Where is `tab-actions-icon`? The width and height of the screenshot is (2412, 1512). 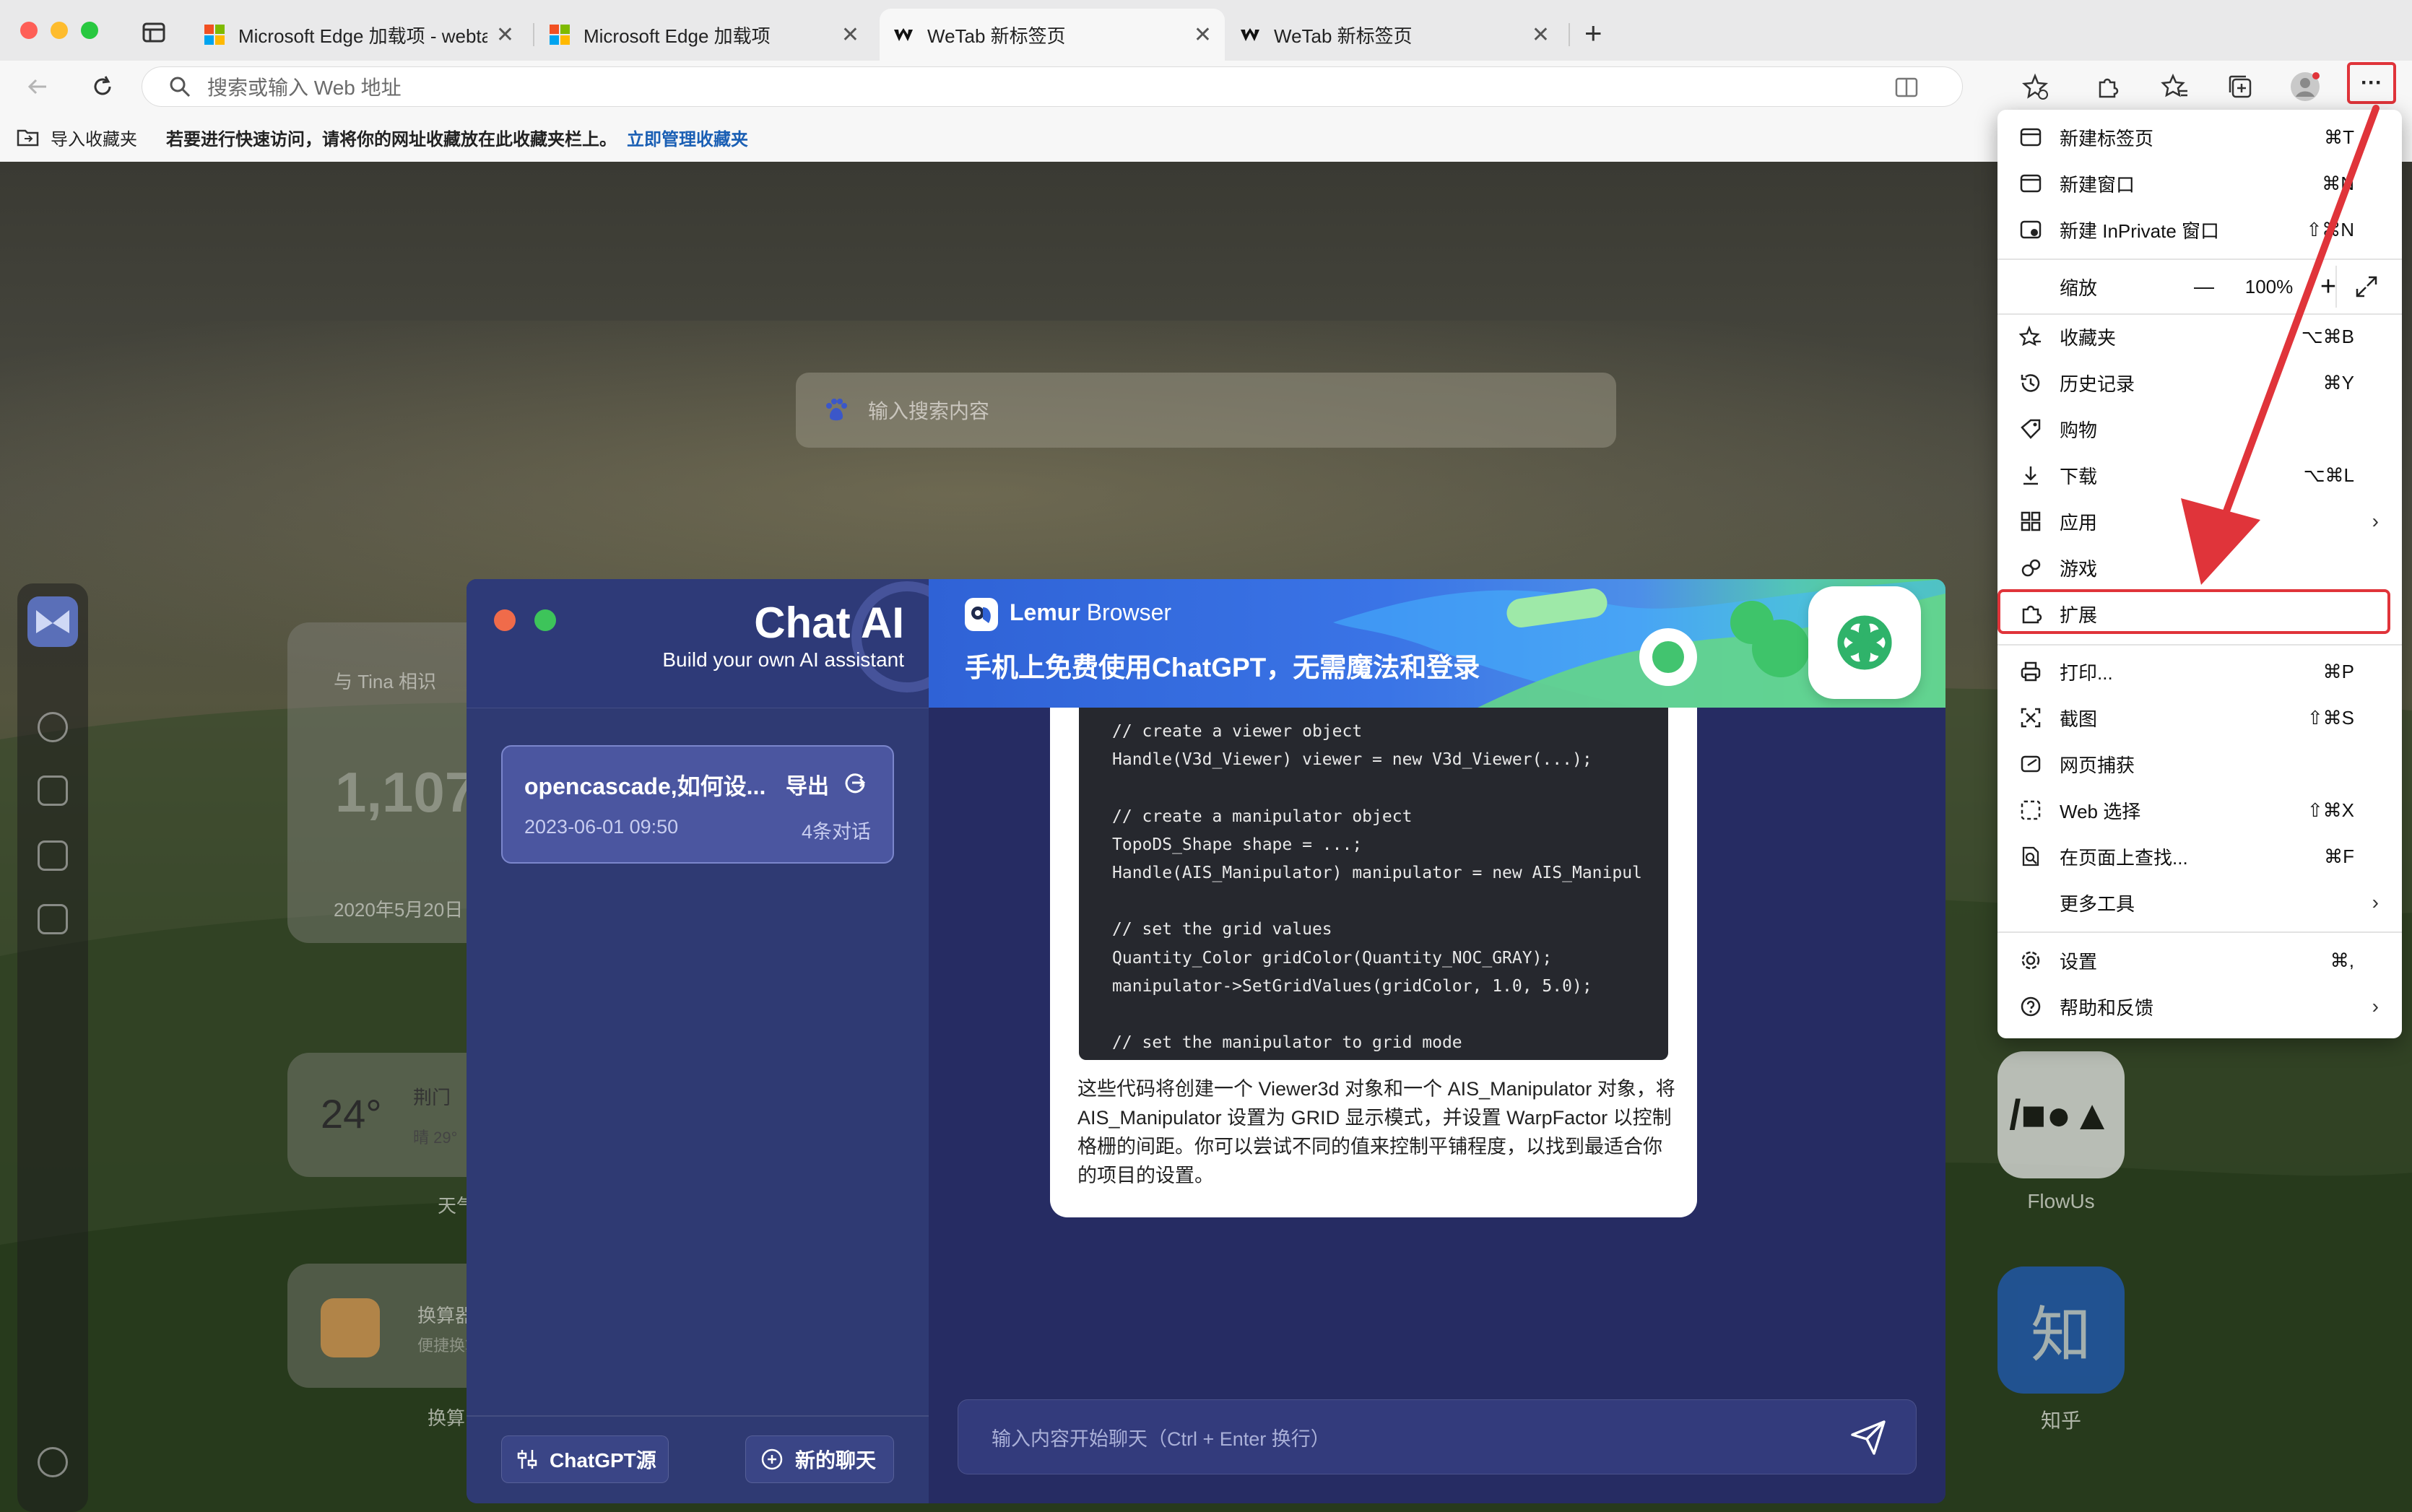 tab-actions-icon is located at coordinates (154, 32).